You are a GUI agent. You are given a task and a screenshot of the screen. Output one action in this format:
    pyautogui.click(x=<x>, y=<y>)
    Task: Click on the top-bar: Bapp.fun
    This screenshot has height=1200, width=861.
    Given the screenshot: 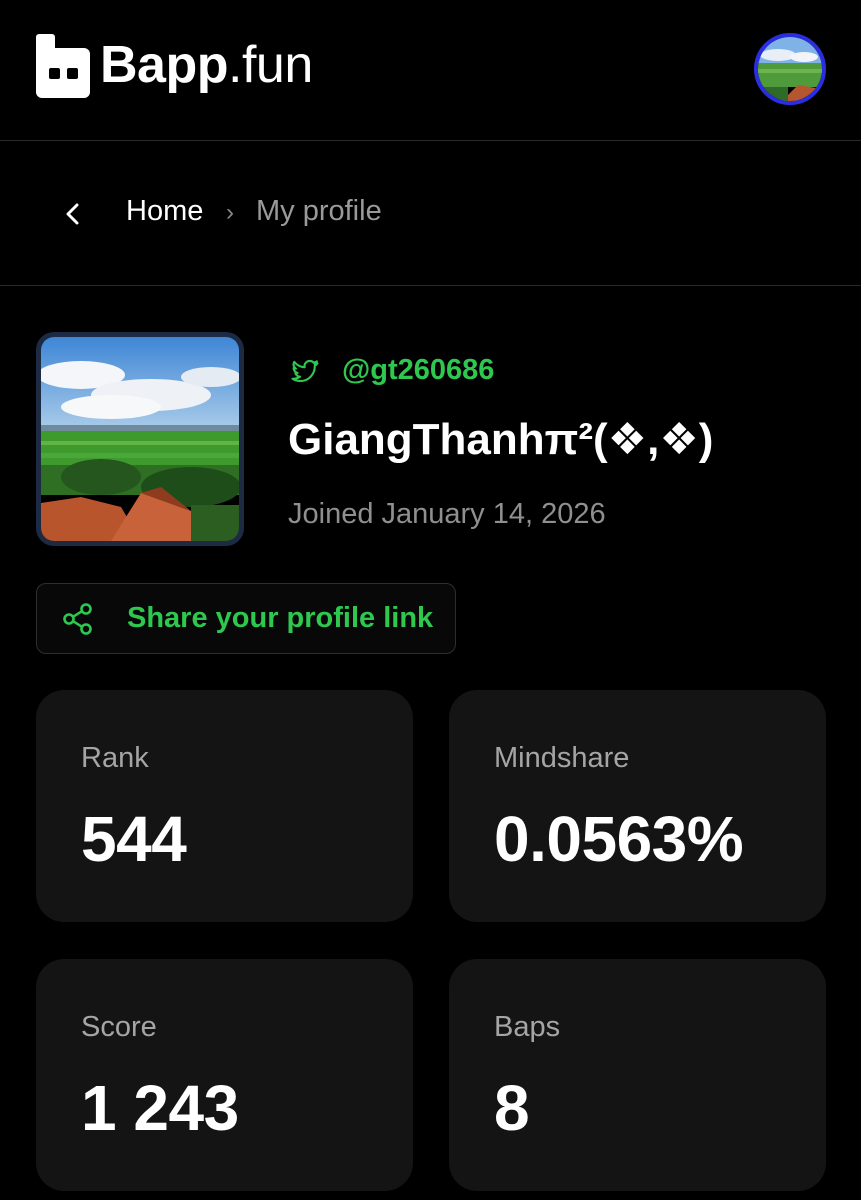 What is the action you would take?
    pyautogui.click(x=430, y=70)
    